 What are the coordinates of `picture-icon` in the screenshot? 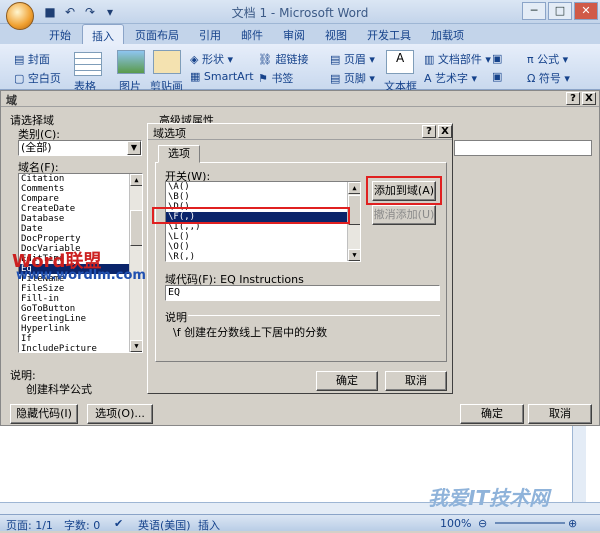 It's located at (131, 62).